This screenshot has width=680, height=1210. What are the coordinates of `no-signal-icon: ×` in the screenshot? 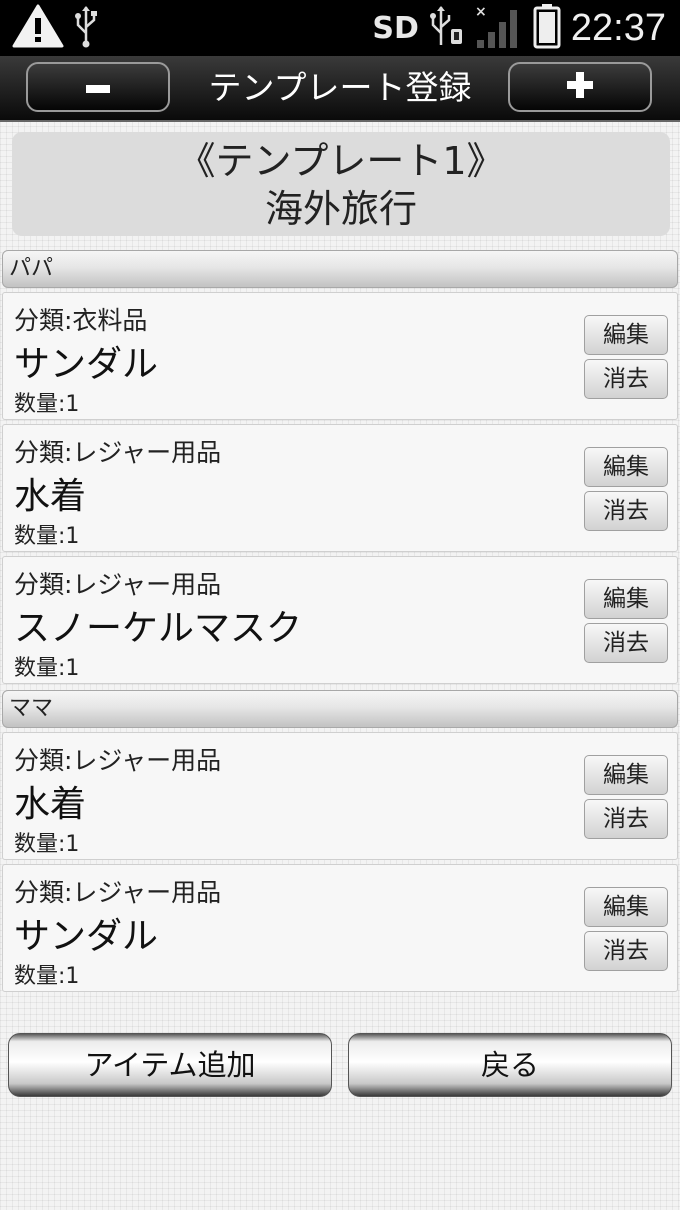 It's located at (498, 28).